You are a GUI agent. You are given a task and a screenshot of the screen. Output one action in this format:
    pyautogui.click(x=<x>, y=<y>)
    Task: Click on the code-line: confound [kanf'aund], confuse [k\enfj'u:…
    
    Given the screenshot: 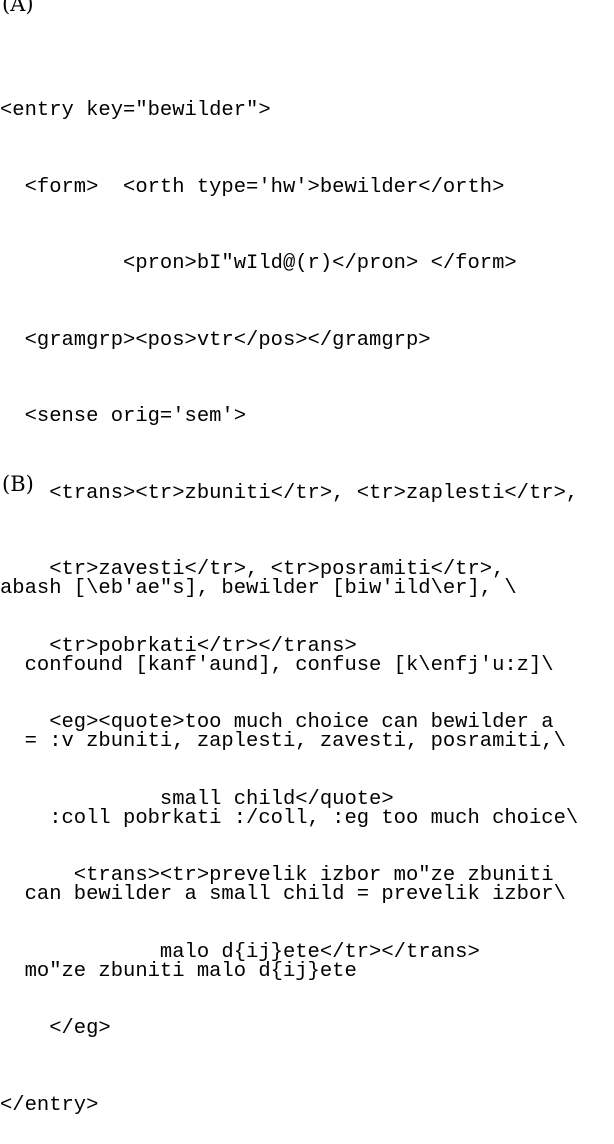 What is the action you would take?
    pyautogui.click(x=277, y=665)
    